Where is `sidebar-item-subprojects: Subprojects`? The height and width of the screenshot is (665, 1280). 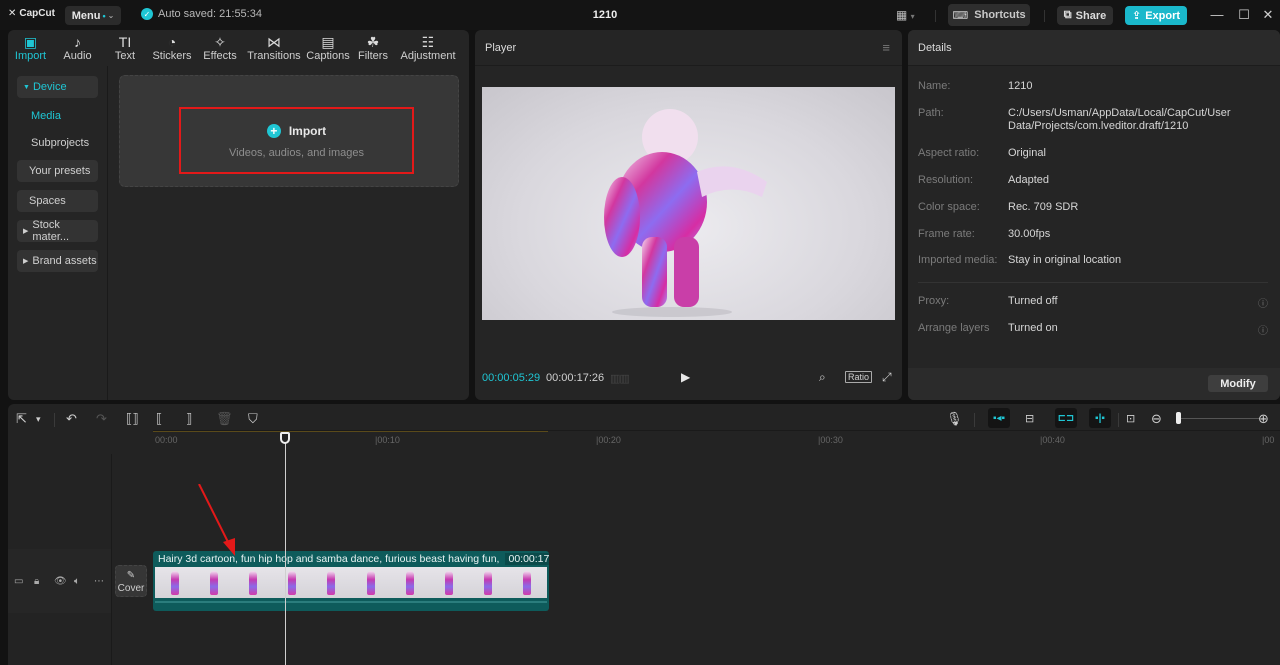 sidebar-item-subprojects: Subprojects is located at coordinates (60, 143).